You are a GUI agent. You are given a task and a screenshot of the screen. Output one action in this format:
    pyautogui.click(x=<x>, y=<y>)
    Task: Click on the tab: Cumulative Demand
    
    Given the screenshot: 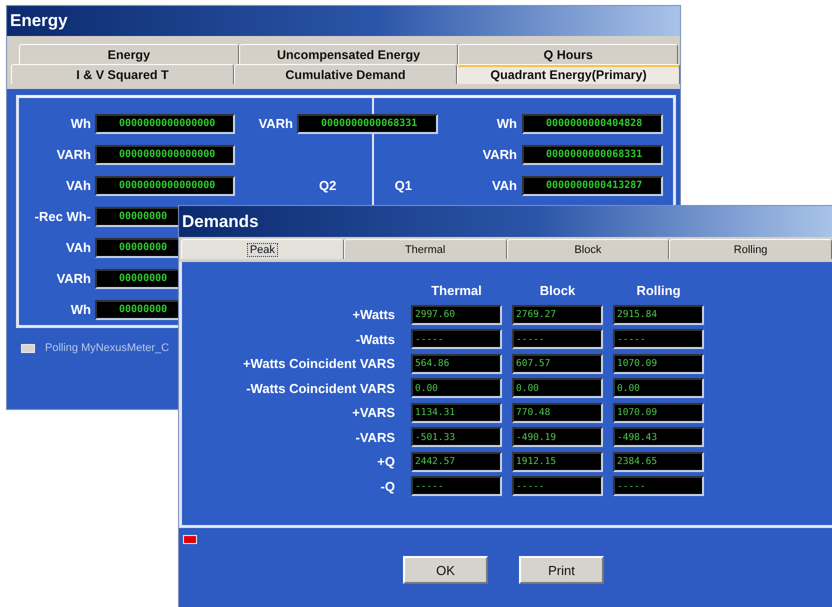 What is the action you would take?
    pyautogui.click(x=345, y=74)
    